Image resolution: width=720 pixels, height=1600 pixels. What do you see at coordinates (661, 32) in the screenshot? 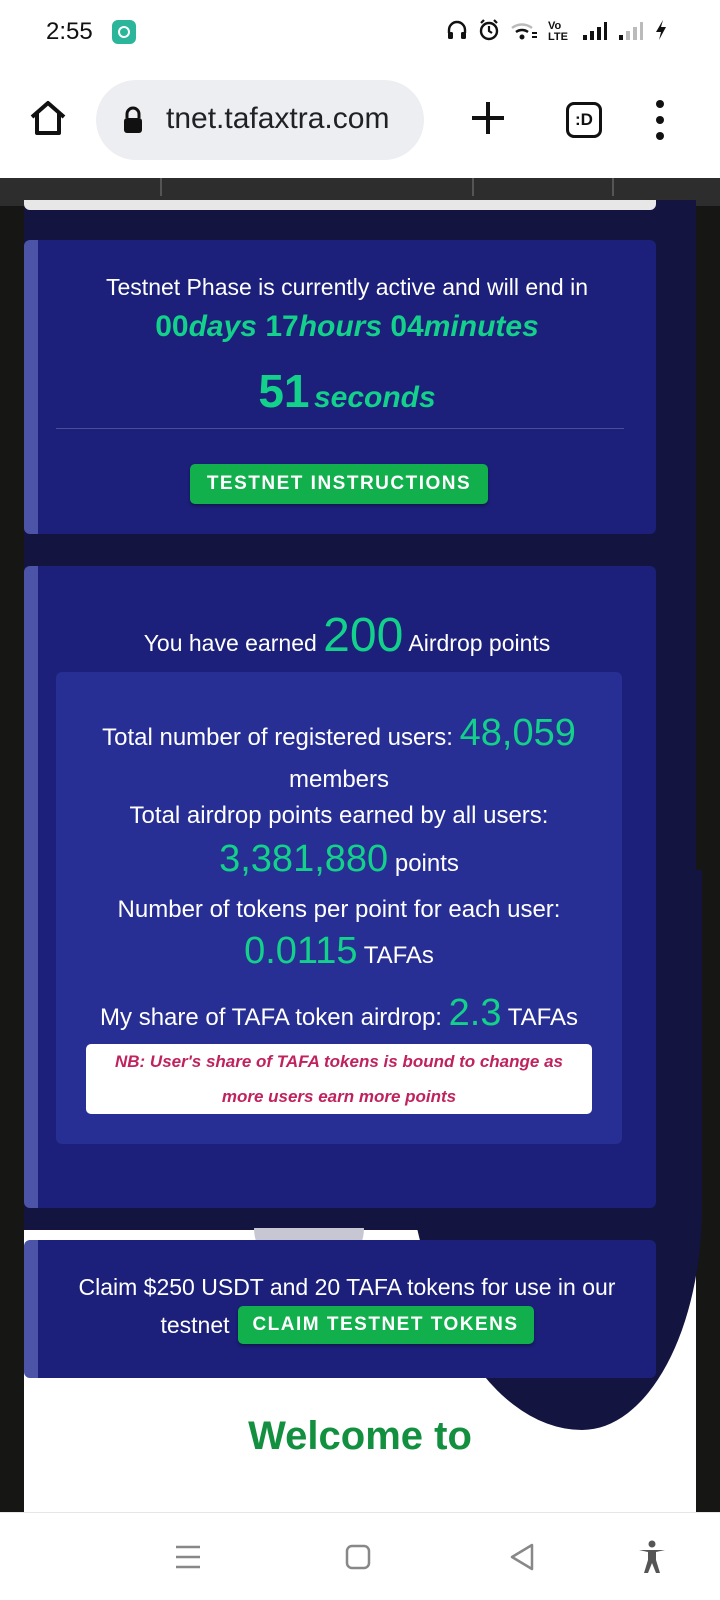
I see `charging-icon` at bounding box center [661, 32].